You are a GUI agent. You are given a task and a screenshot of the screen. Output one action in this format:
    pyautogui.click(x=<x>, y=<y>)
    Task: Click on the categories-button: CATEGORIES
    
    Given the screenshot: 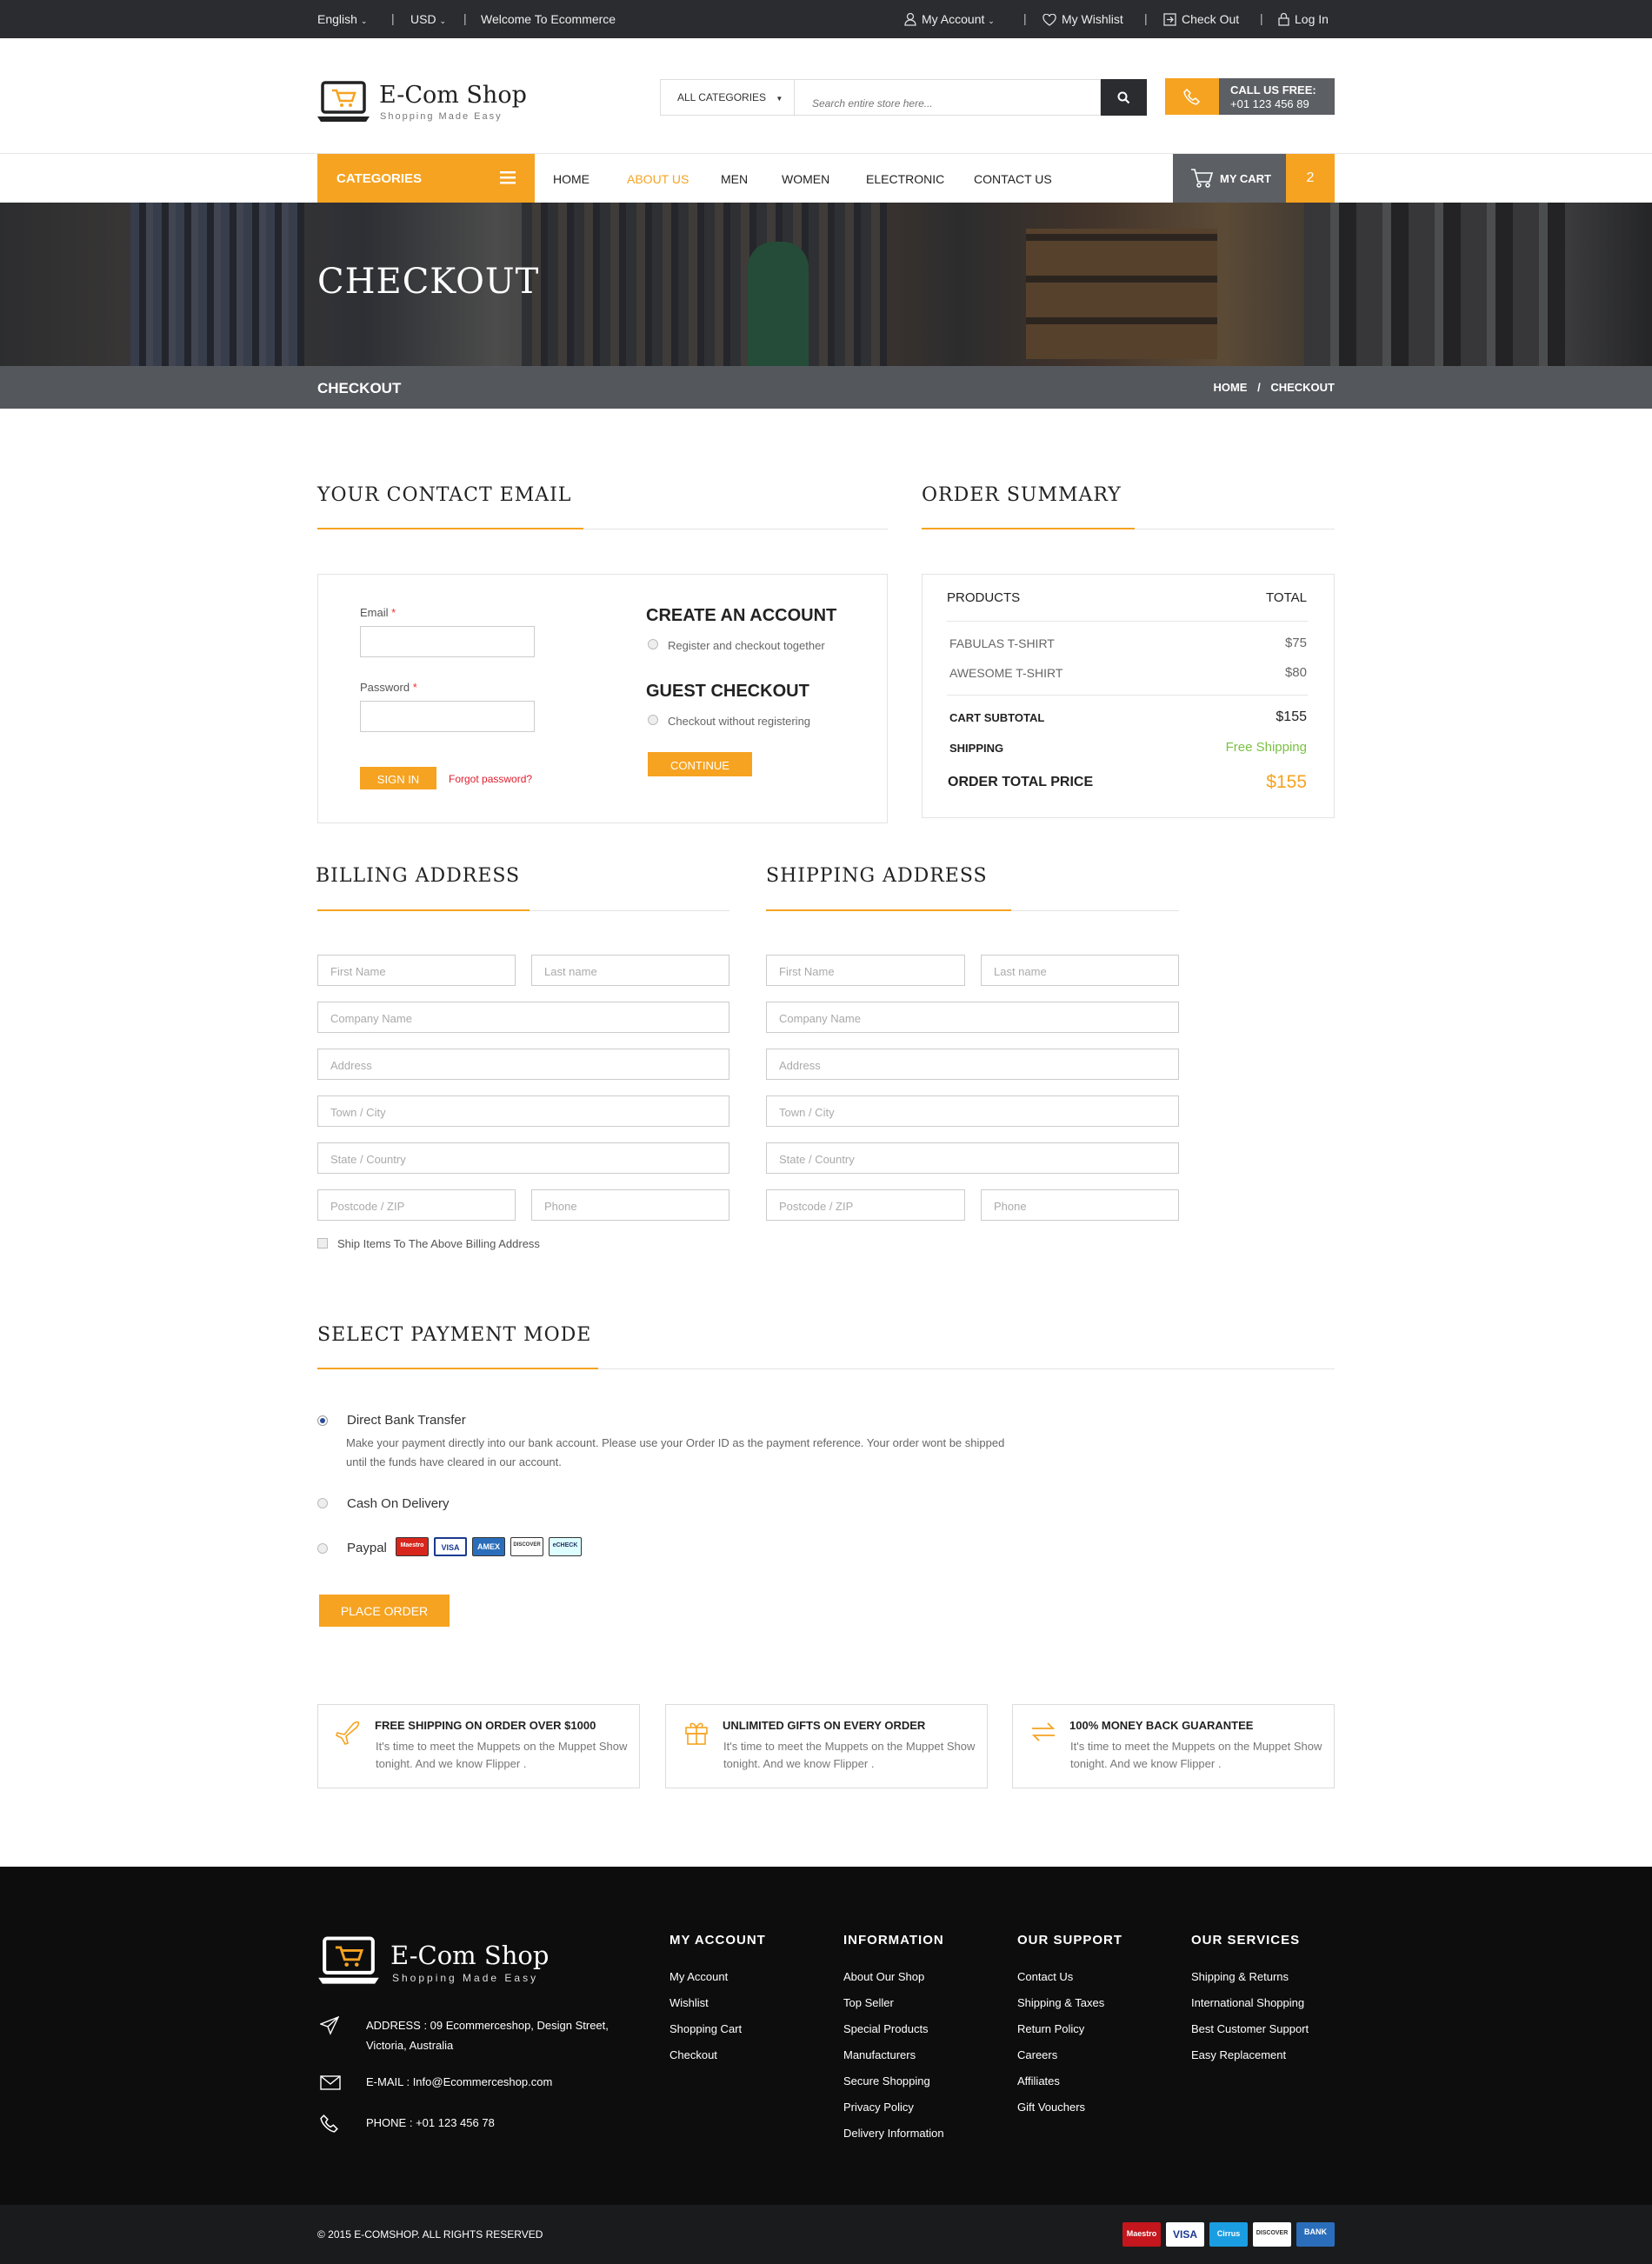 What is the action you would take?
    pyautogui.click(x=426, y=178)
    